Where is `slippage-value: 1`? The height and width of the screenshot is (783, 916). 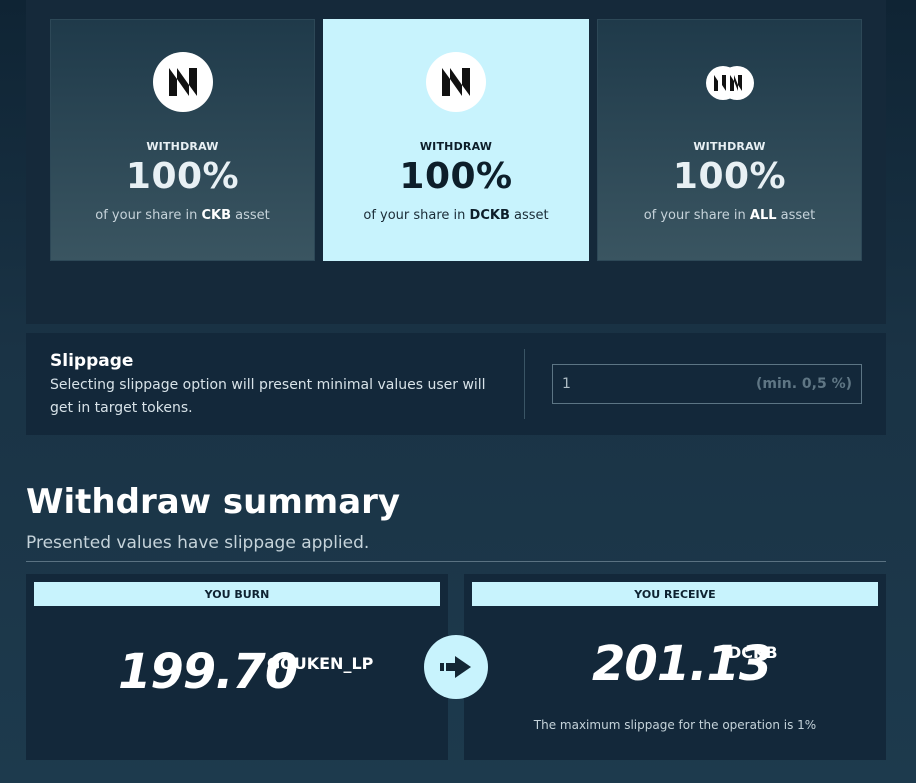 slippage-value: 1 is located at coordinates (566, 384).